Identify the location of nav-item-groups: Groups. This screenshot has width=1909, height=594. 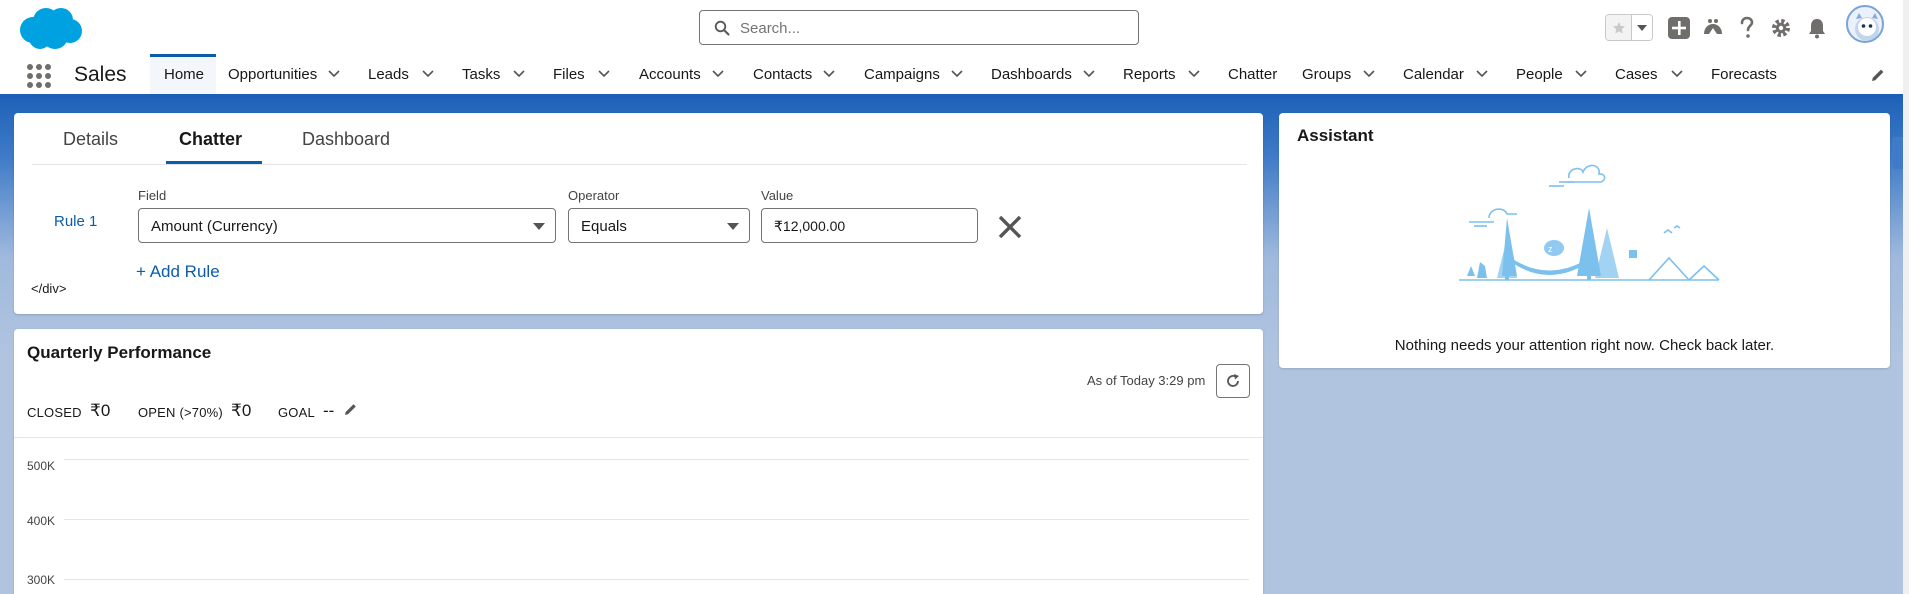
(1332, 74).